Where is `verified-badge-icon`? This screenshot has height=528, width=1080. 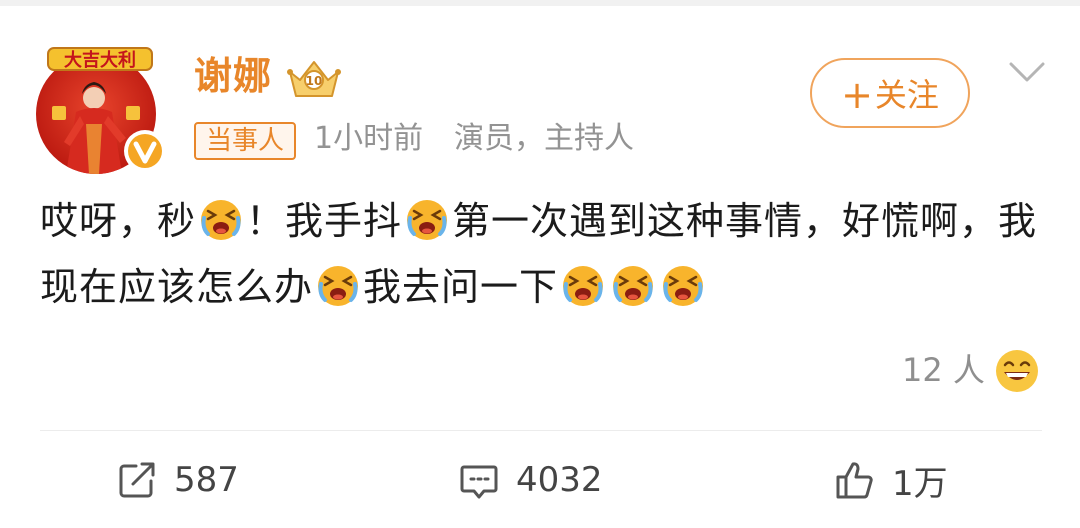
verified-badge-icon is located at coordinates (145, 151).